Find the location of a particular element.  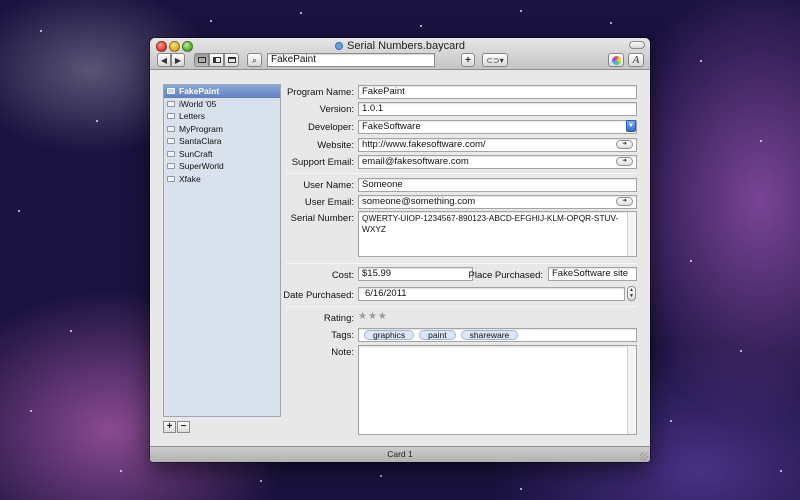

back-button: ◀ is located at coordinates (164, 60).